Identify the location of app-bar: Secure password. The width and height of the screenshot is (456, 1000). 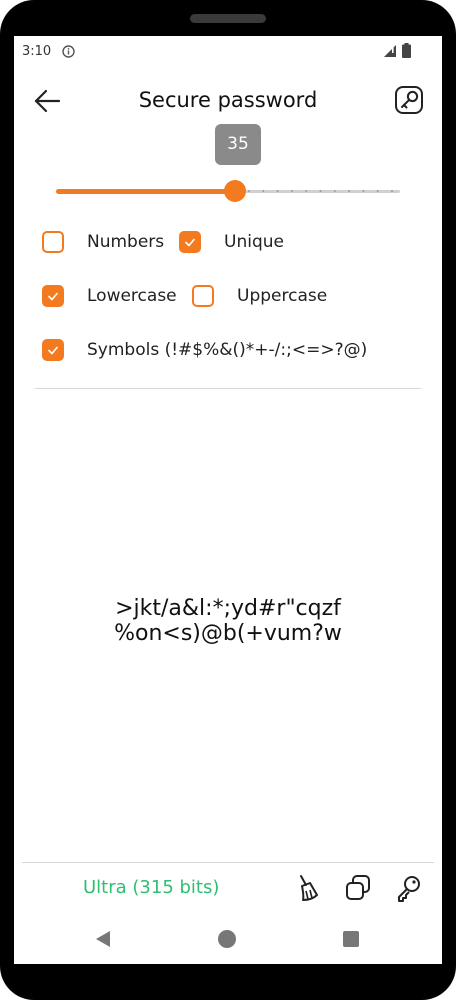
(228, 101).